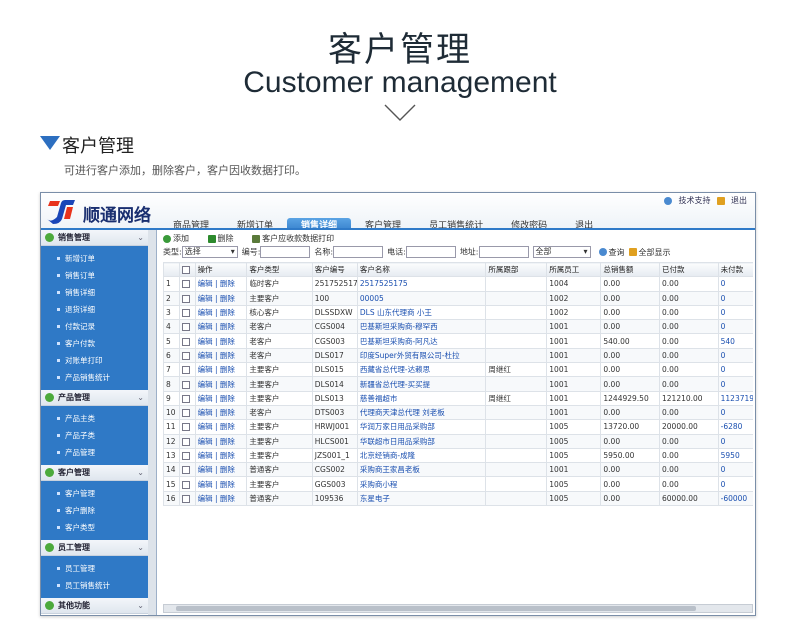 The height and width of the screenshot is (642, 800). What do you see at coordinates (98, 360) in the screenshot?
I see `sidebar-item: 对账单打印` at bounding box center [98, 360].